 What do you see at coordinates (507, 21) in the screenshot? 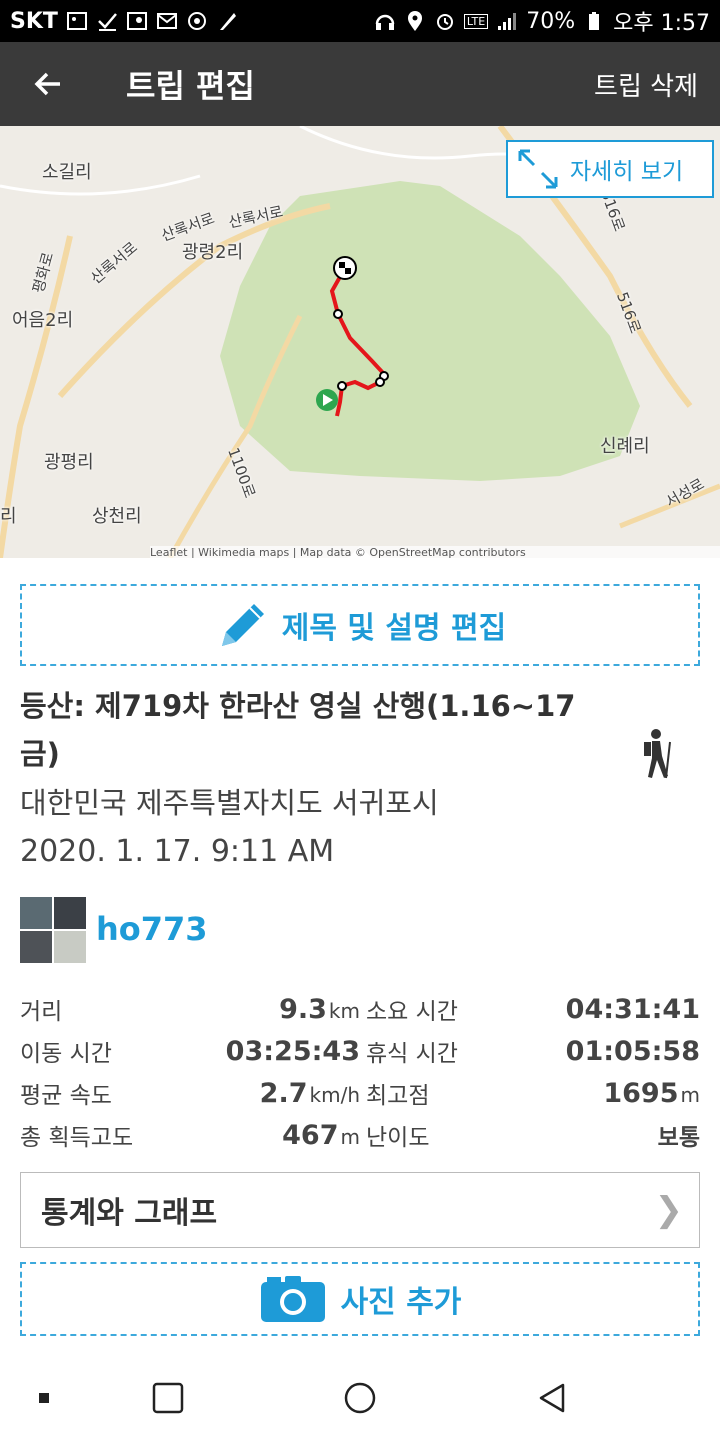
I see `signal-icon` at bounding box center [507, 21].